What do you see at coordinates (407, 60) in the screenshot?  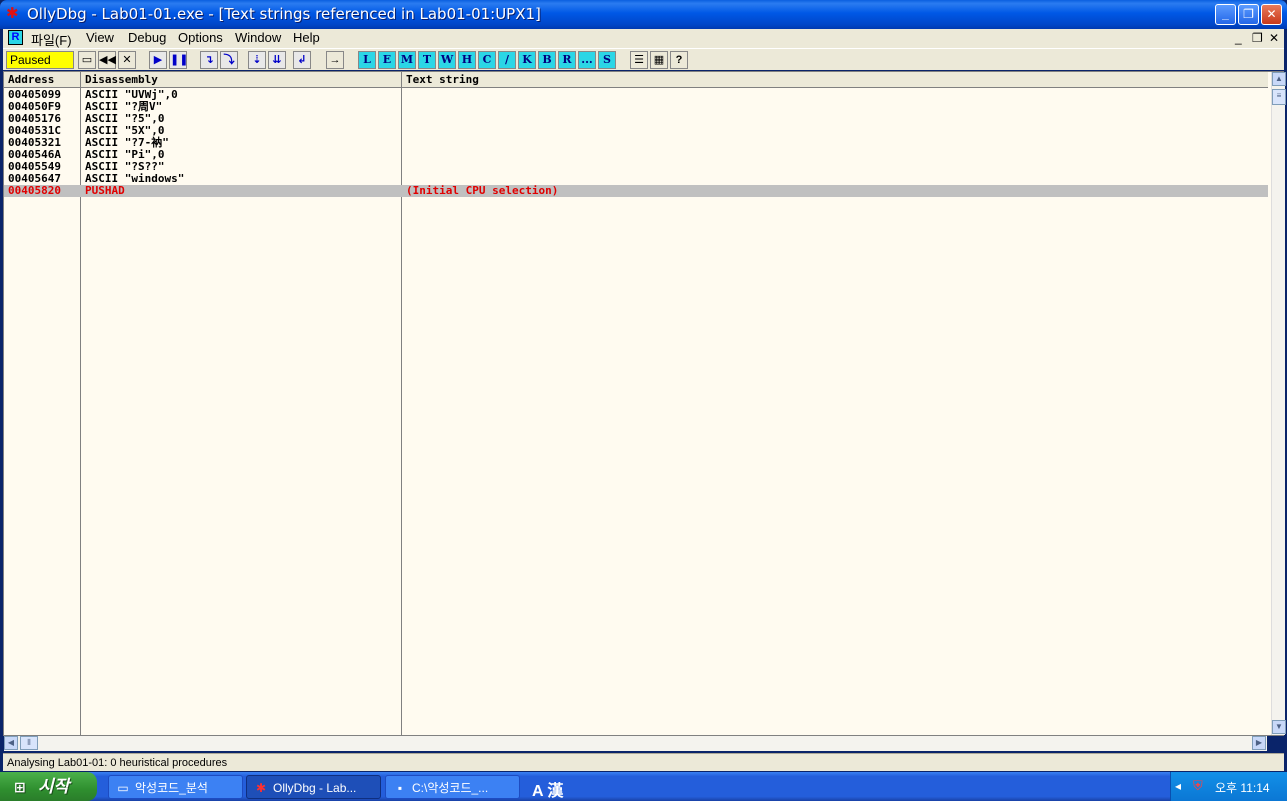 I see `memory-window-button: M` at bounding box center [407, 60].